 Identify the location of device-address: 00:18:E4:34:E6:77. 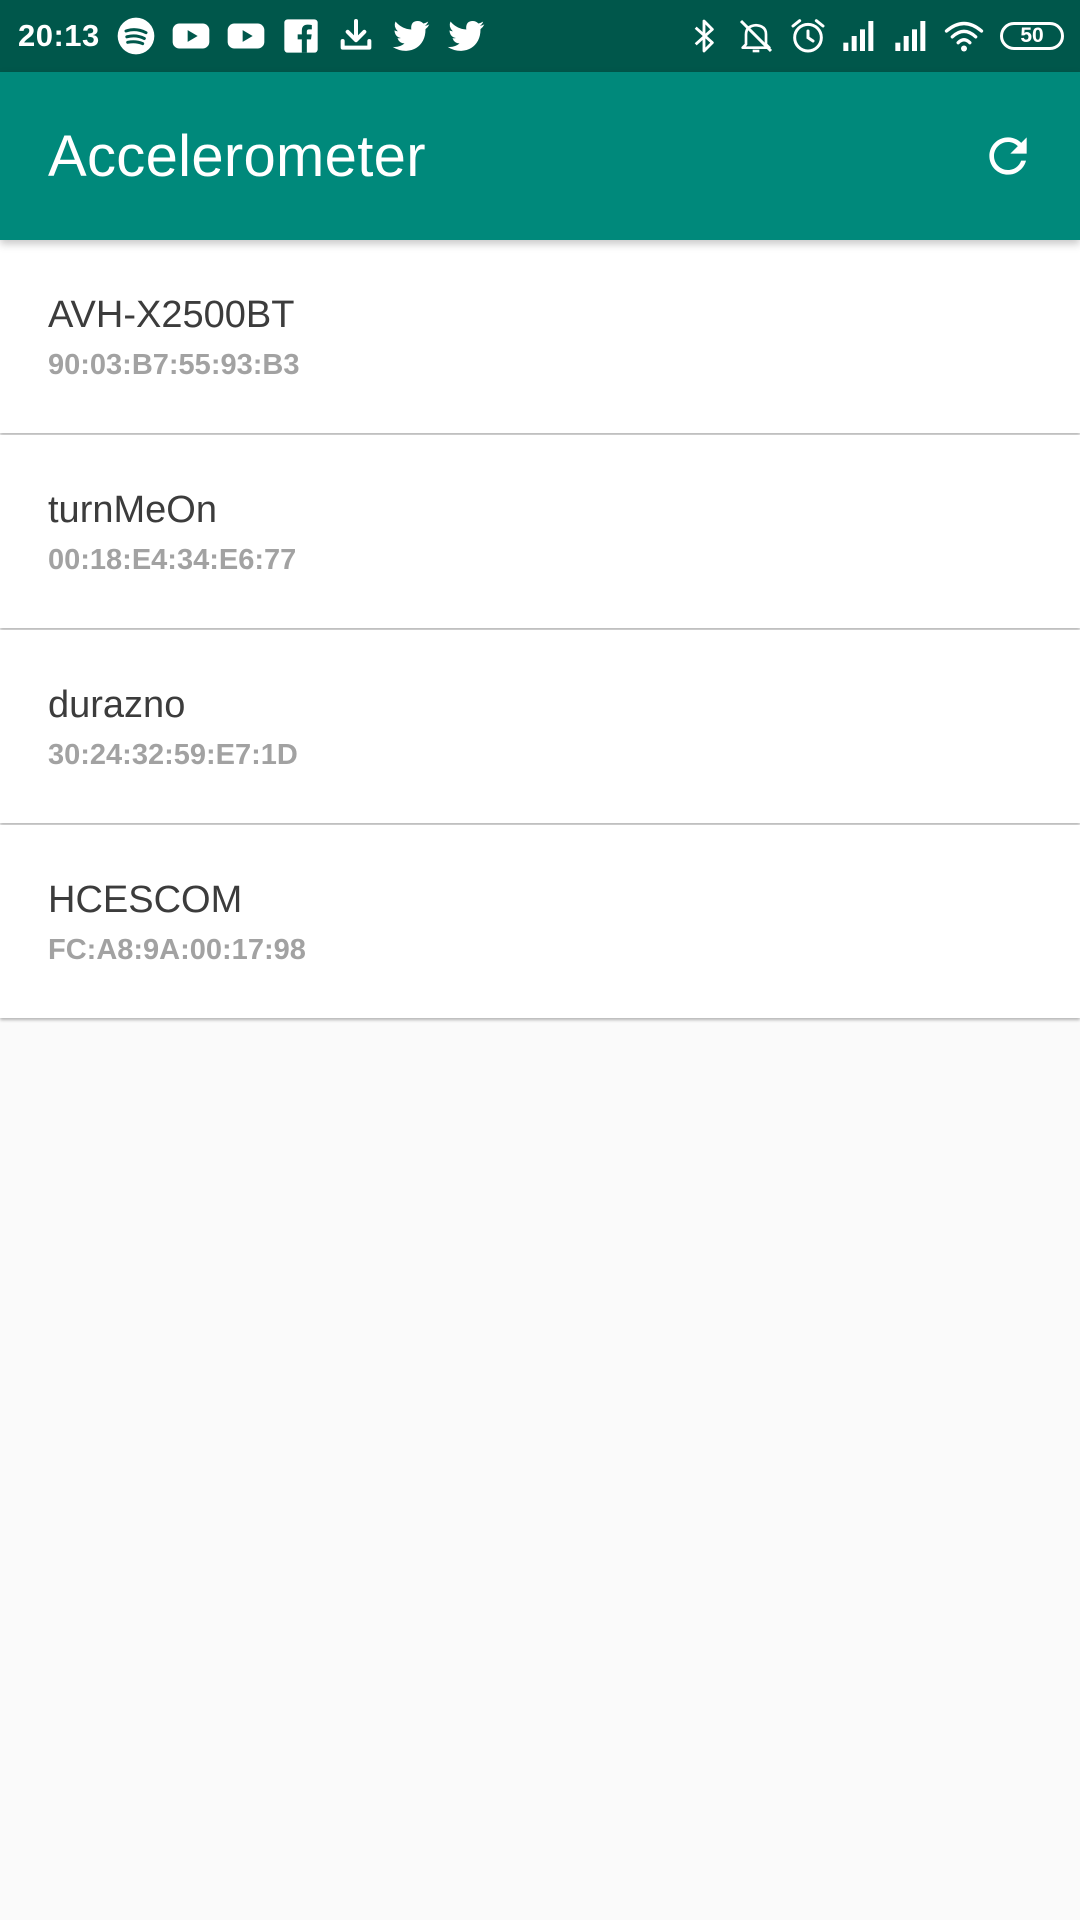
(172, 560).